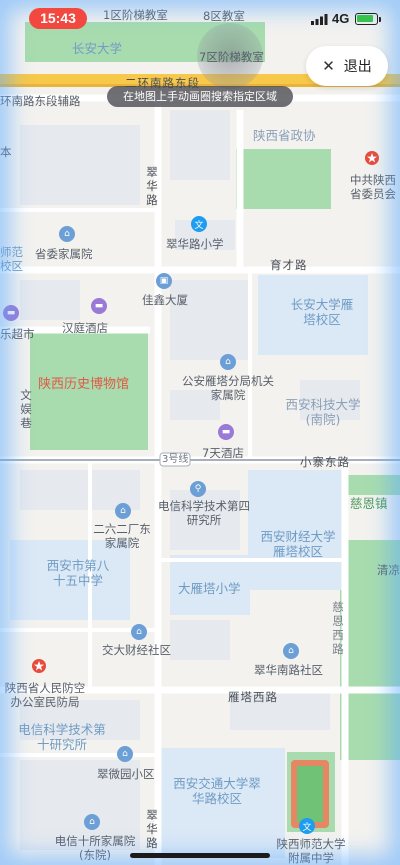 Image resolution: width=400 pixels, height=865 pixels. What do you see at coordinates (311, 851) in the screenshot?
I see `poi-label-snnu-high: 陕西师范大学附属中学` at bounding box center [311, 851].